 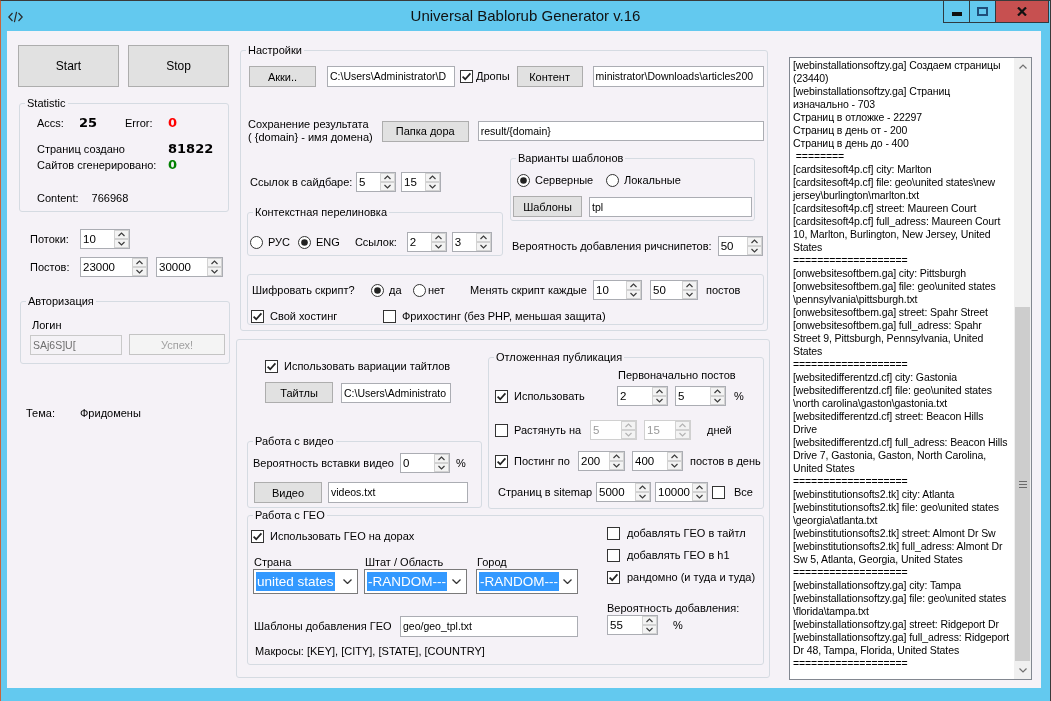 What do you see at coordinates (872, 91) in the screenshot?
I see `log-line: [webinstallationsoftzy.ga] Страниц` at bounding box center [872, 91].